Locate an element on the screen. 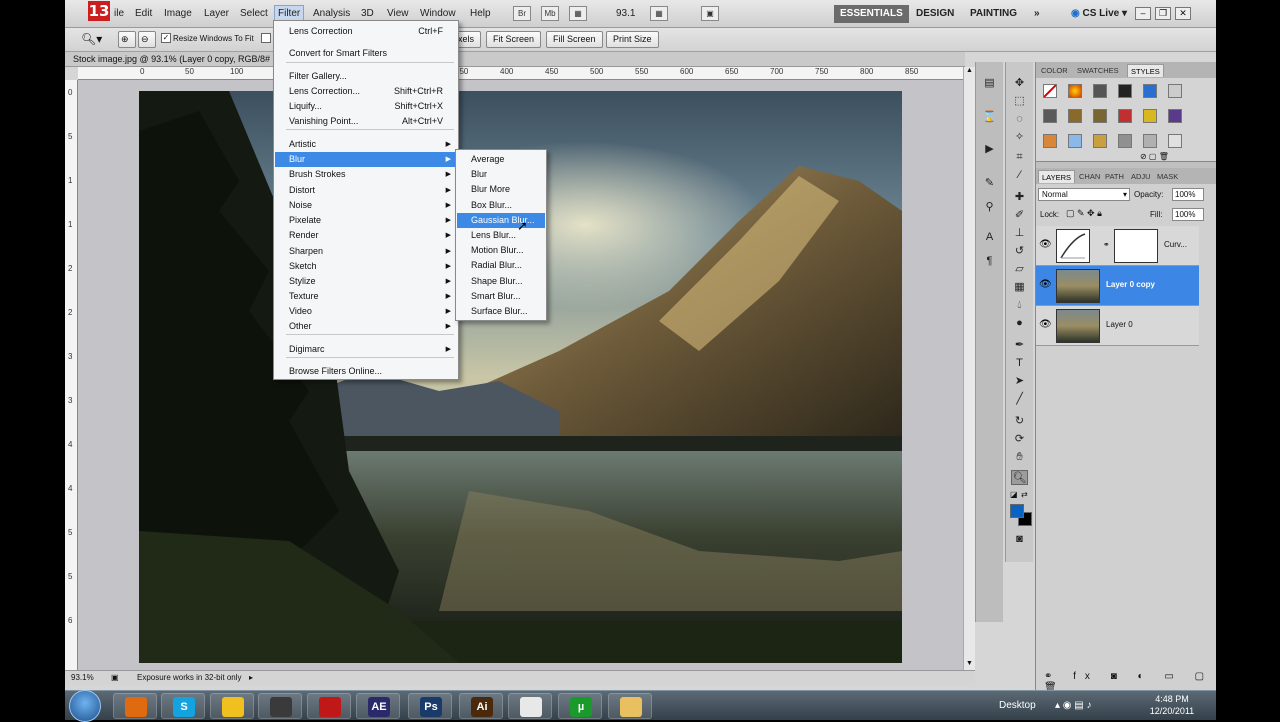 Image resolution: width=1280 pixels, height=722 pixels. workspace-essentials: ESSENTIALS is located at coordinates (871, 14).